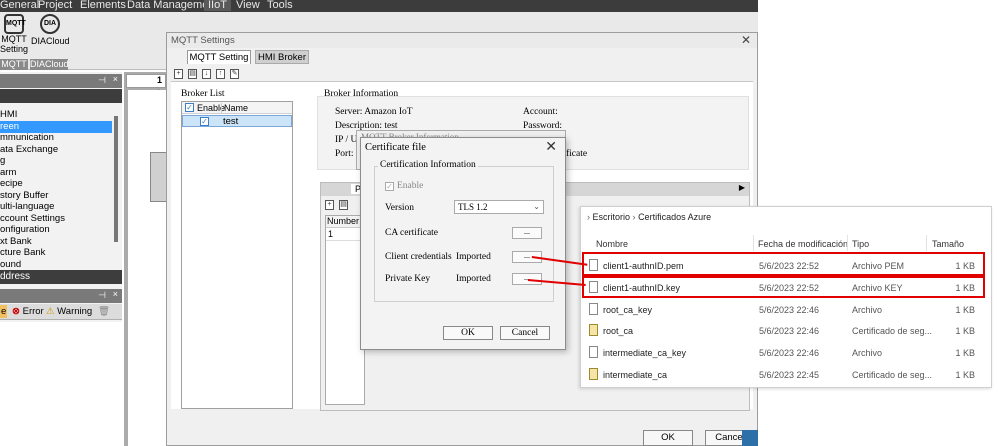  What do you see at coordinates (32, 219) in the screenshot?
I see `tree-item: ccount Settings` at bounding box center [32, 219].